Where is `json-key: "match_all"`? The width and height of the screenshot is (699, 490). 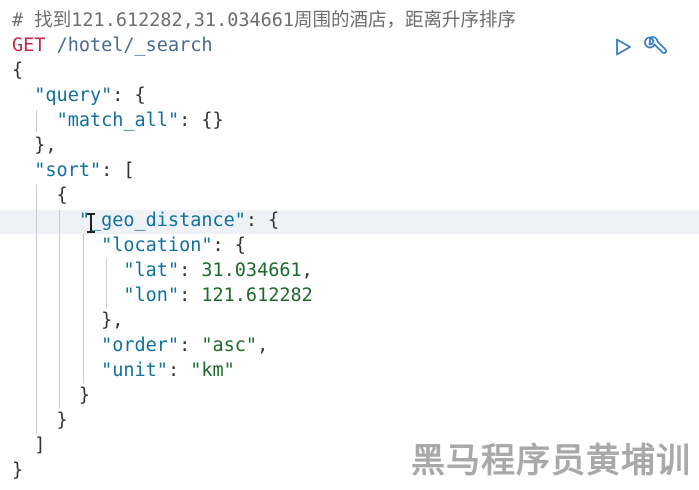 json-key: "match_all" is located at coordinates (118, 120).